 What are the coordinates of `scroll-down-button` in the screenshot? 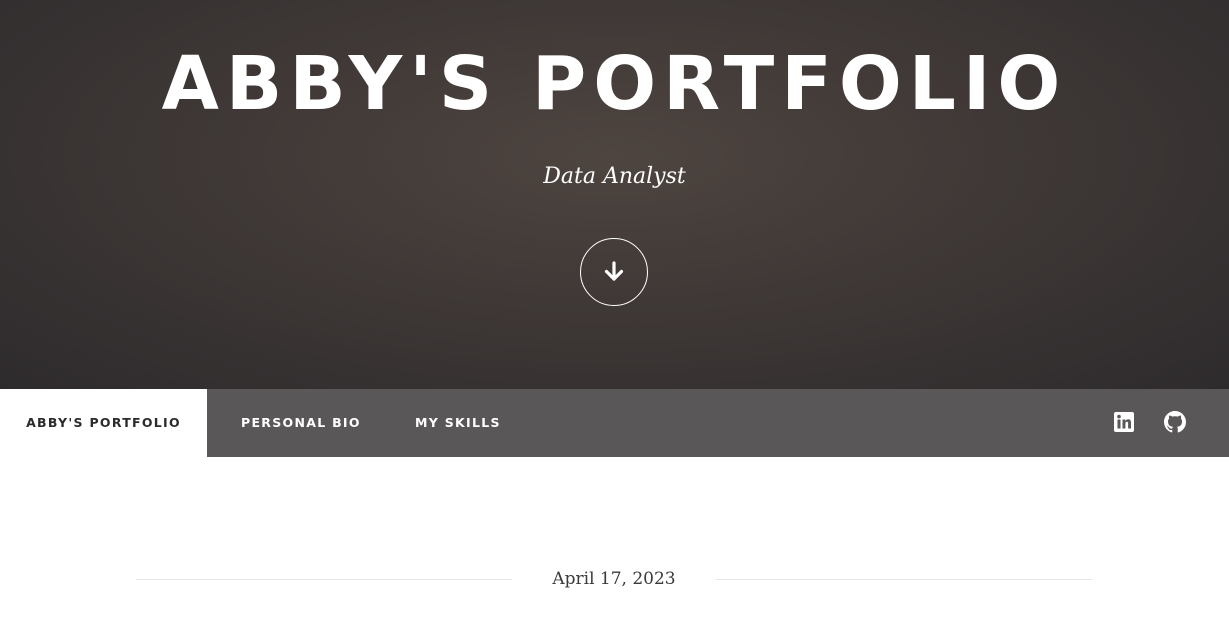 It's located at (614, 272).